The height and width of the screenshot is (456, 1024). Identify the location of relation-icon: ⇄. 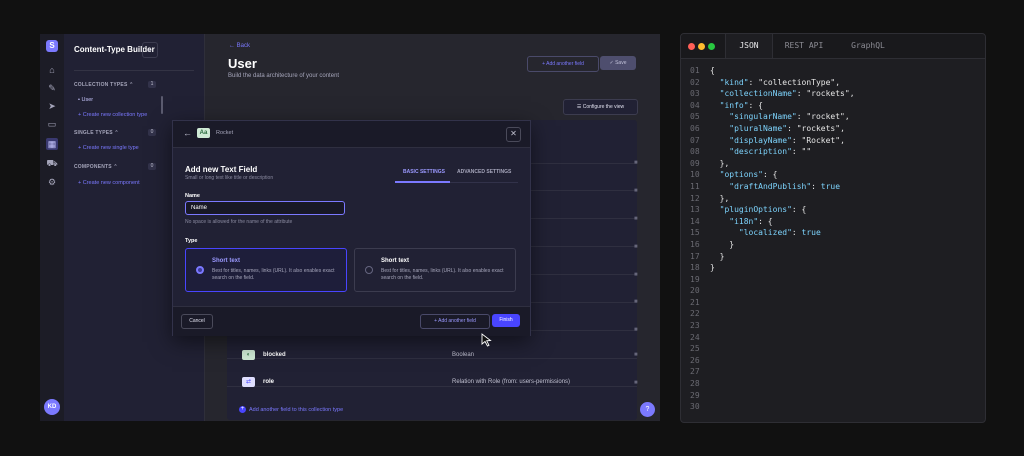
(248, 382).